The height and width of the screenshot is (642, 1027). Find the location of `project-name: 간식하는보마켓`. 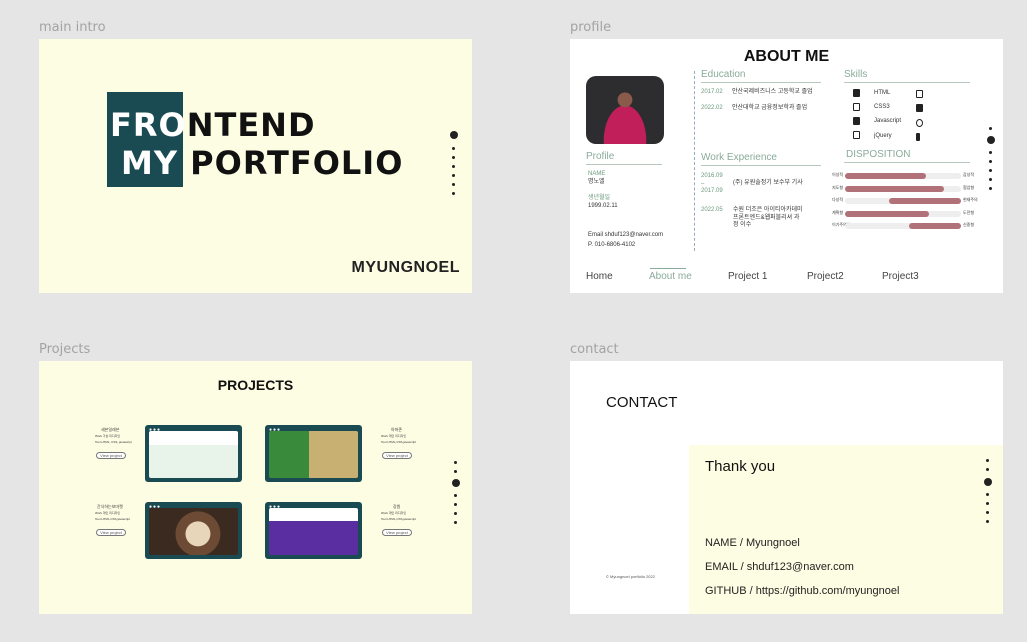

project-name: 간식하는보마켓 is located at coordinates (110, 506).